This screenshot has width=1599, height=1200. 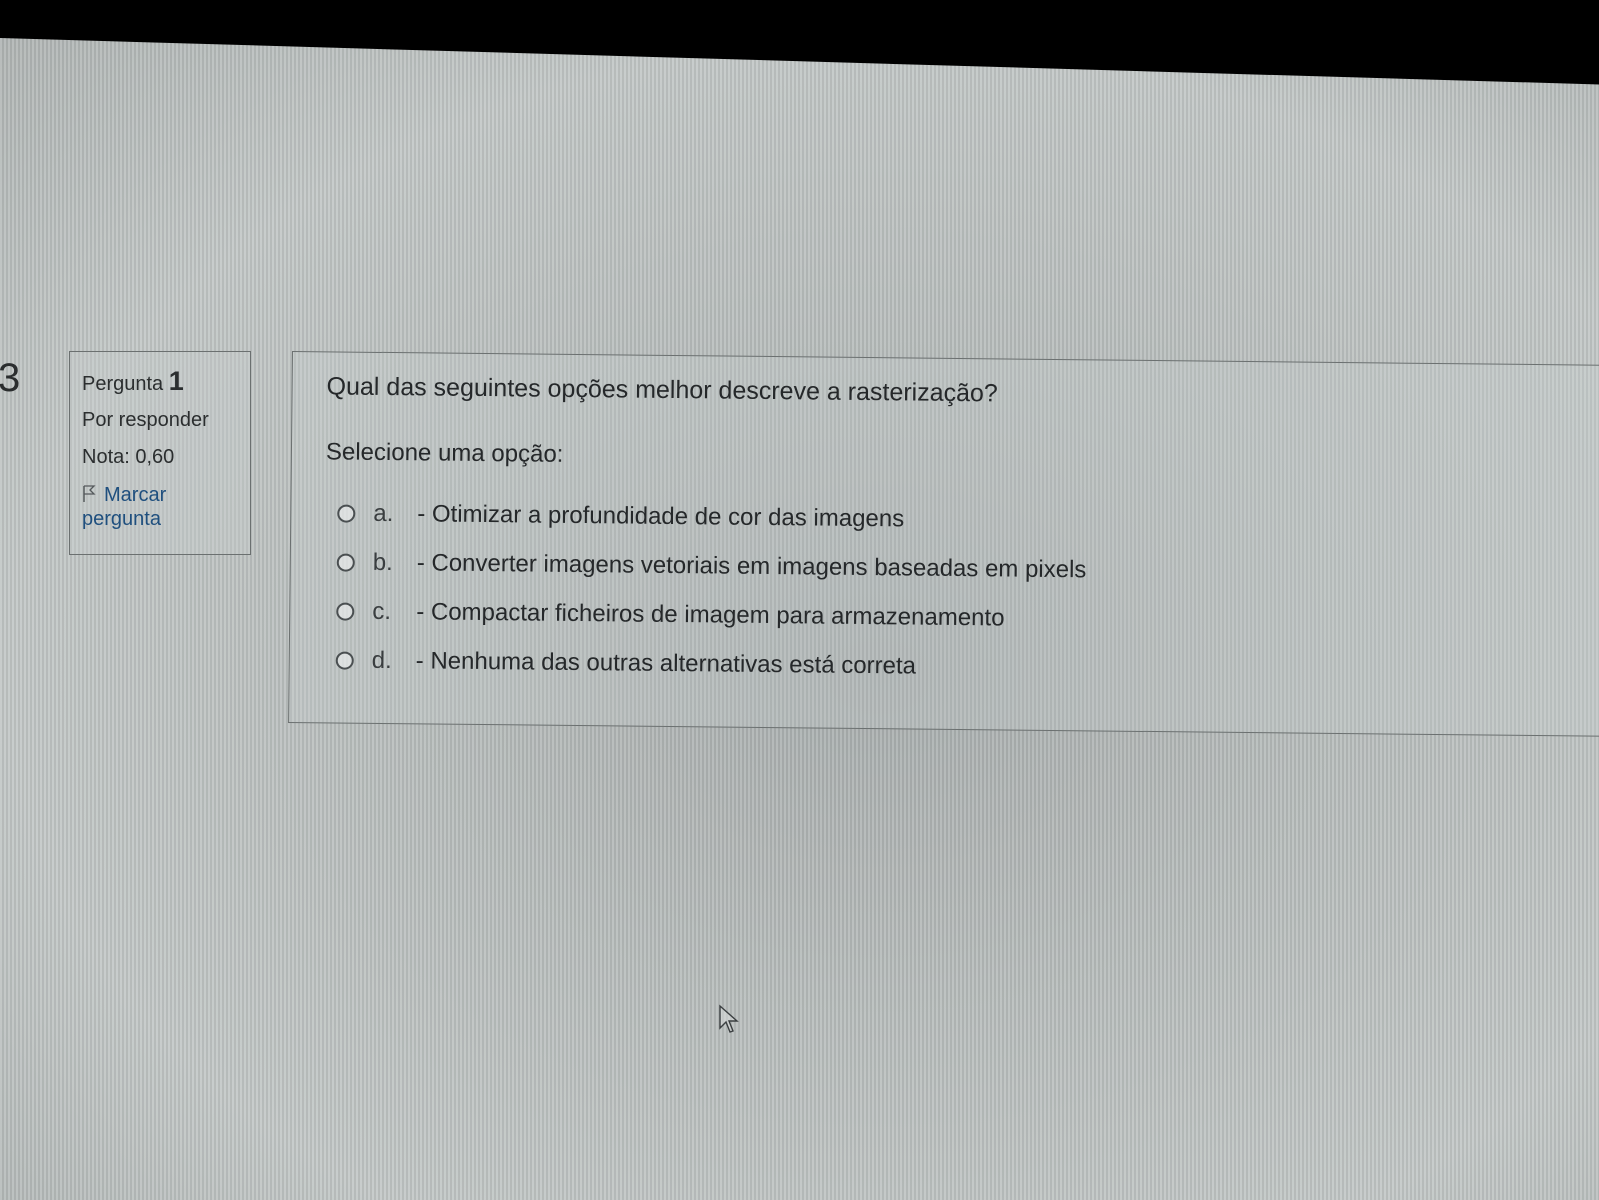 What do you see at coordinates (382, 562) in the screenshot?
I see `answer-letter: b.` at bounding box center [382, 562].